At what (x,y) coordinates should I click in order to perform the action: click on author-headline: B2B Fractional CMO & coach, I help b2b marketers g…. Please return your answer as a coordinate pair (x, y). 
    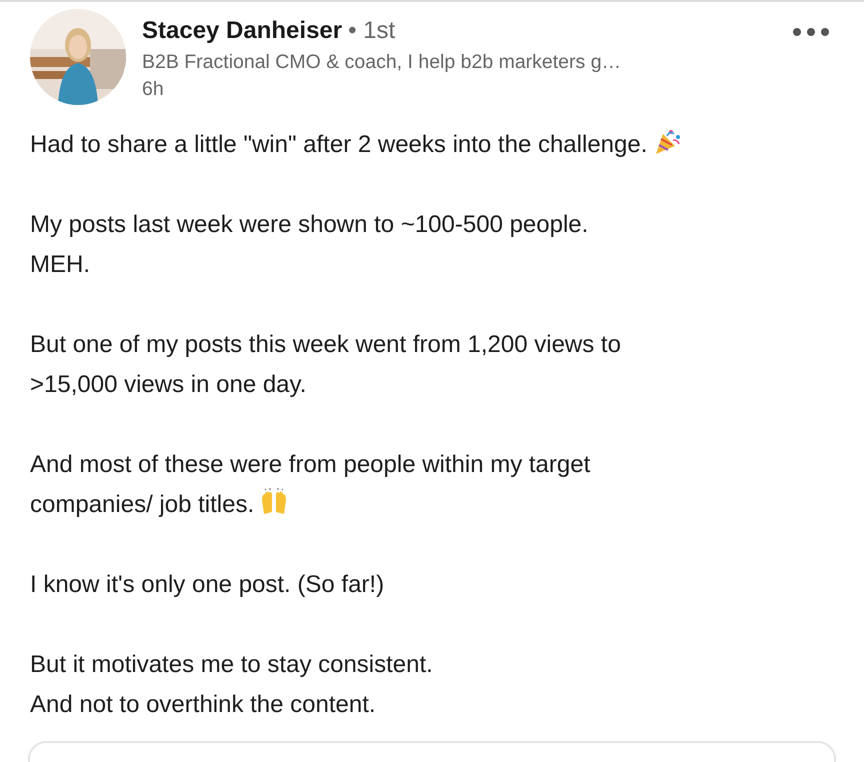
    Looking at the image, I should click on (382, 62).